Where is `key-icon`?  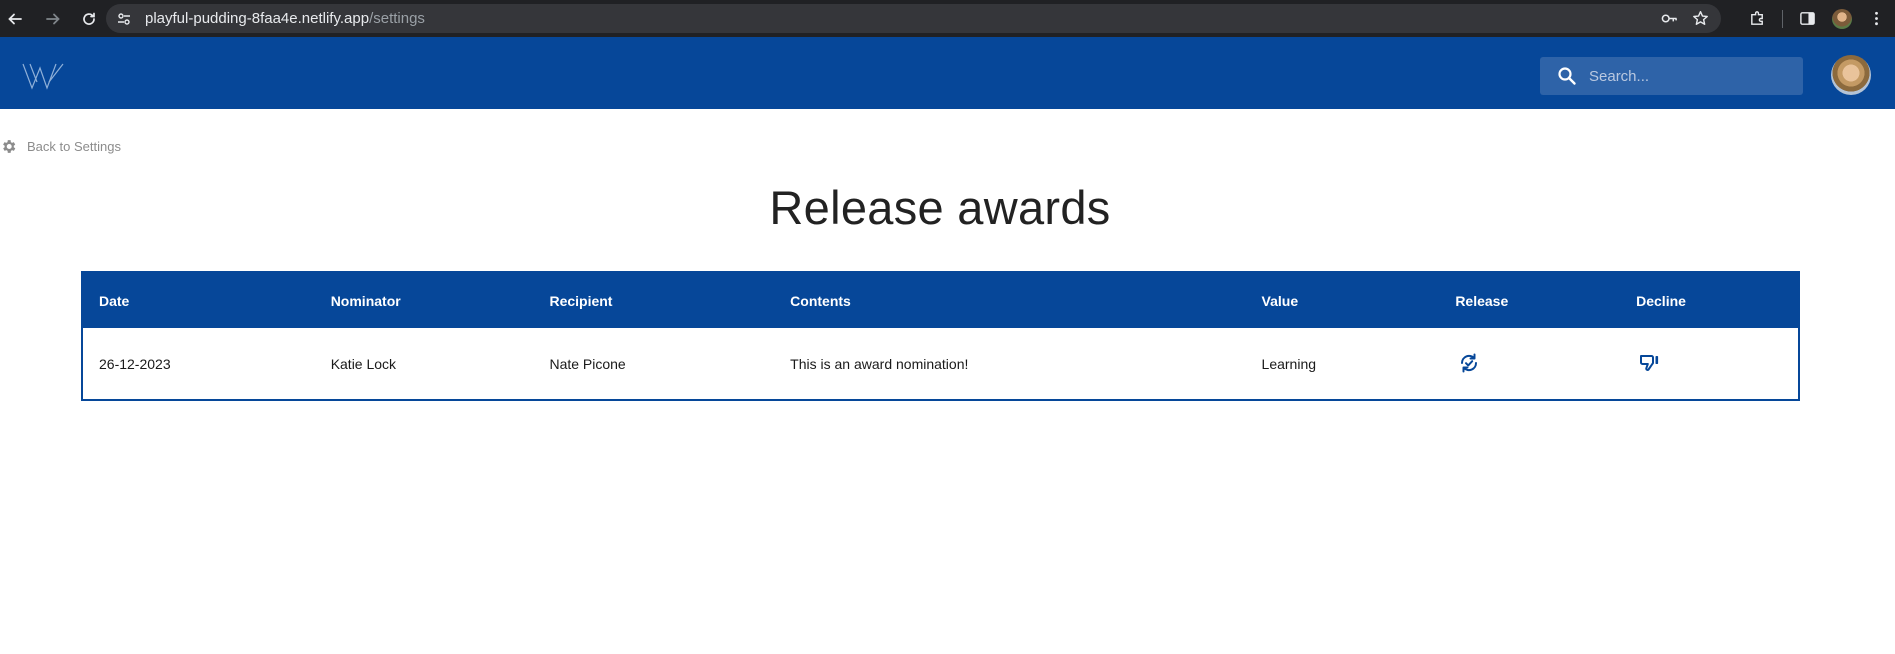
key-icon is located at coordinates (1669, 18).